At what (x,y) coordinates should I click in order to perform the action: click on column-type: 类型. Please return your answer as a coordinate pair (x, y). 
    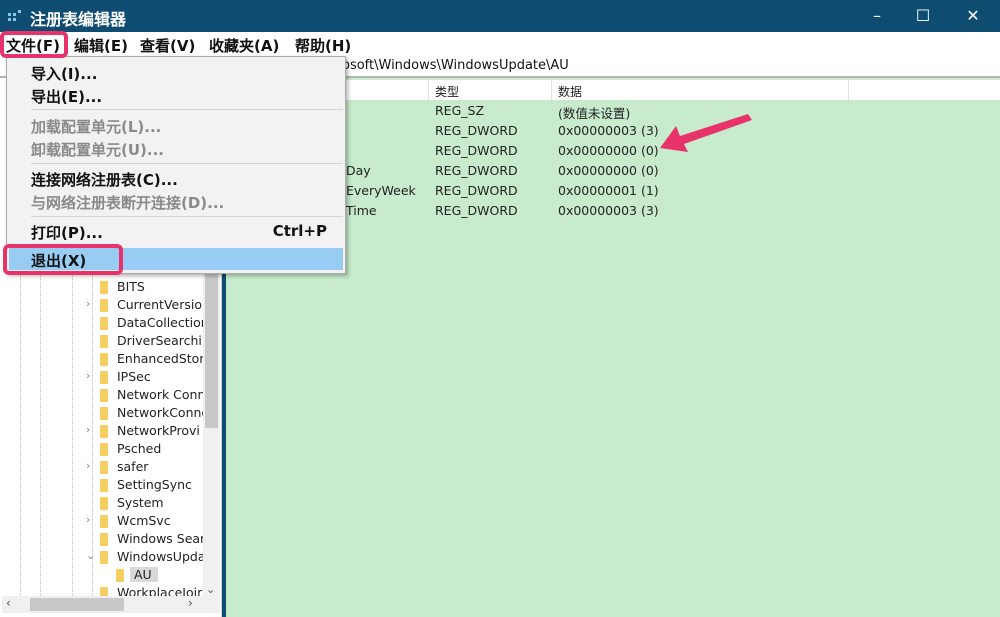
    Looking at the image, I should click on (447, 91).